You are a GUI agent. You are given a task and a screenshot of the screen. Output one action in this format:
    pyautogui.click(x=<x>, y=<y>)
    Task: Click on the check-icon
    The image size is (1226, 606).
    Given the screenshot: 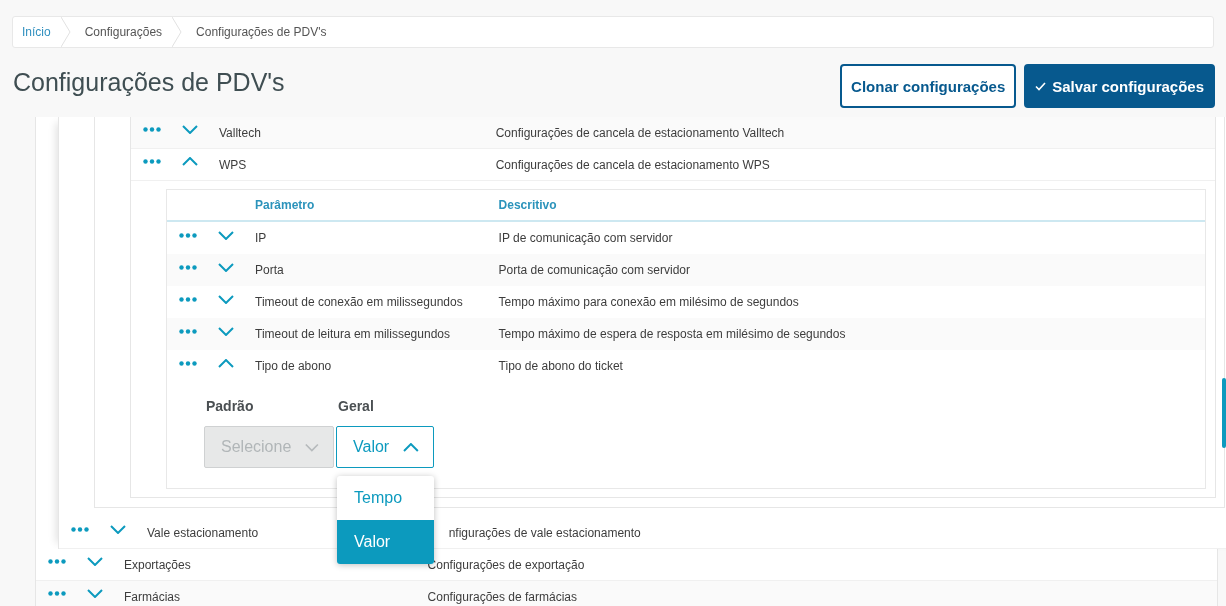 What is the action you would take?
    pyautogui.click(x=1041, y=86)
    